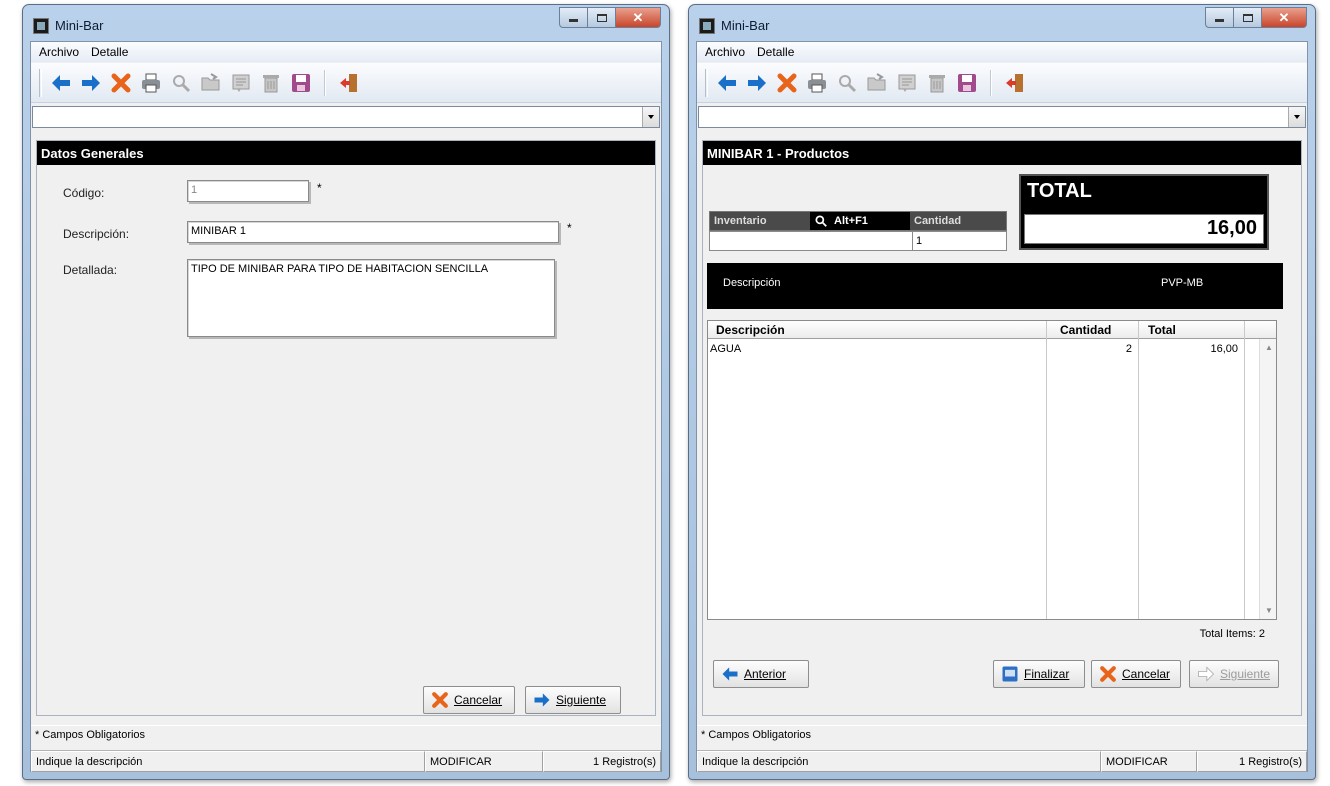 The image size is (1330, 786). What do you see at coordinates (1224, 349) in the screenshot?
I see `row-total: 16,00` at bounding box center [1224, 349].